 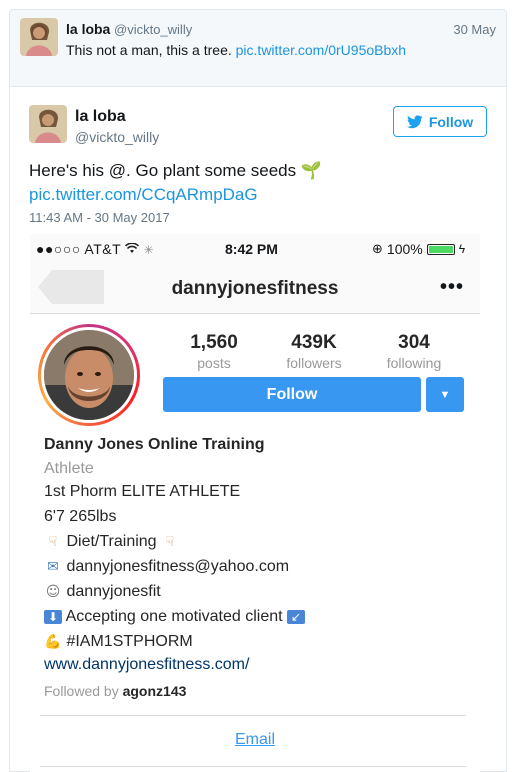 I want to click on status-right: ⊕ 100% ϟ, so click(x=418, y=249).